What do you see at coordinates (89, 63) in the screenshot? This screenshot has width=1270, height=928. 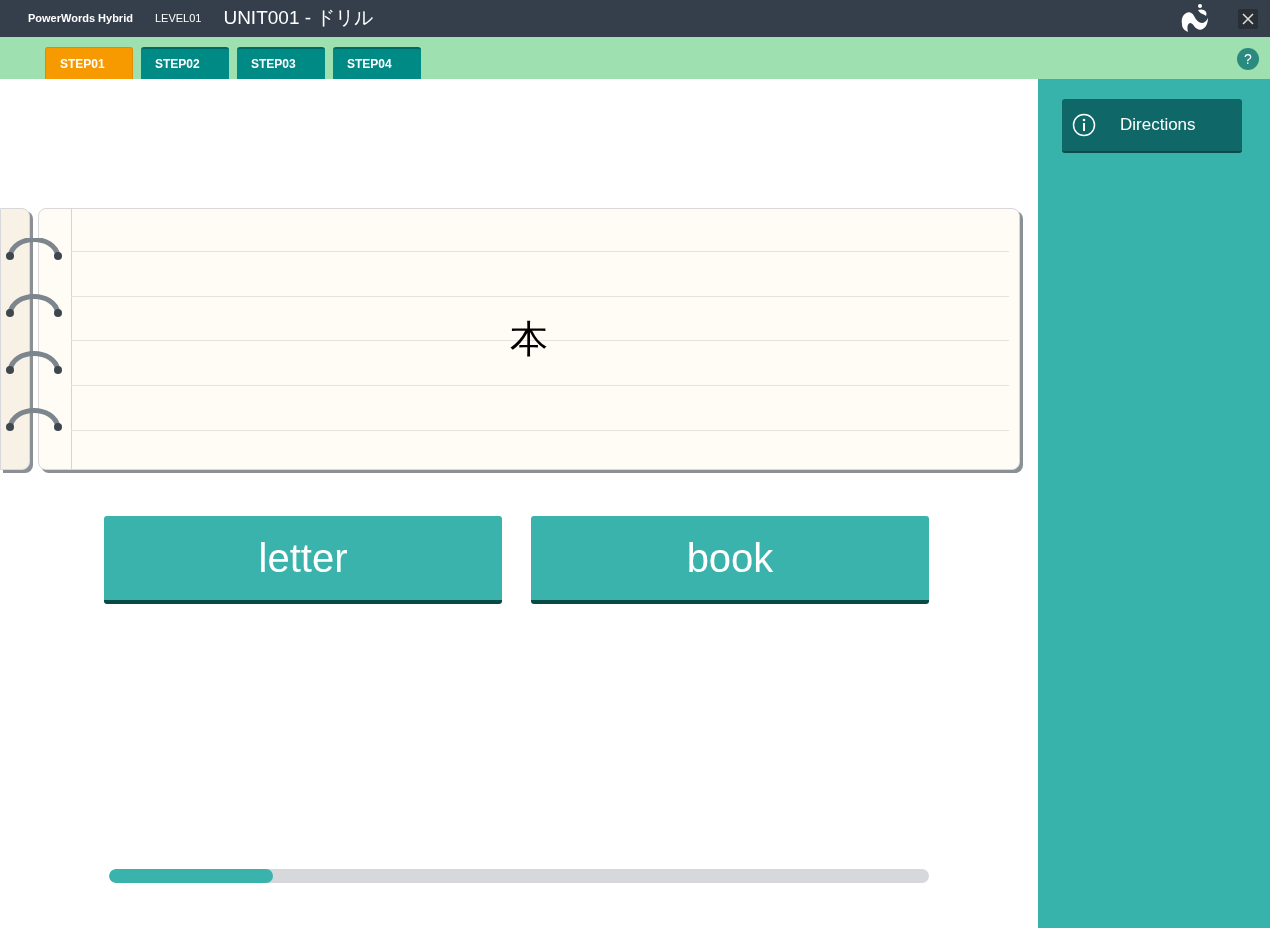 I see `step-tab: STEP01` at bounding box center [89, 63].